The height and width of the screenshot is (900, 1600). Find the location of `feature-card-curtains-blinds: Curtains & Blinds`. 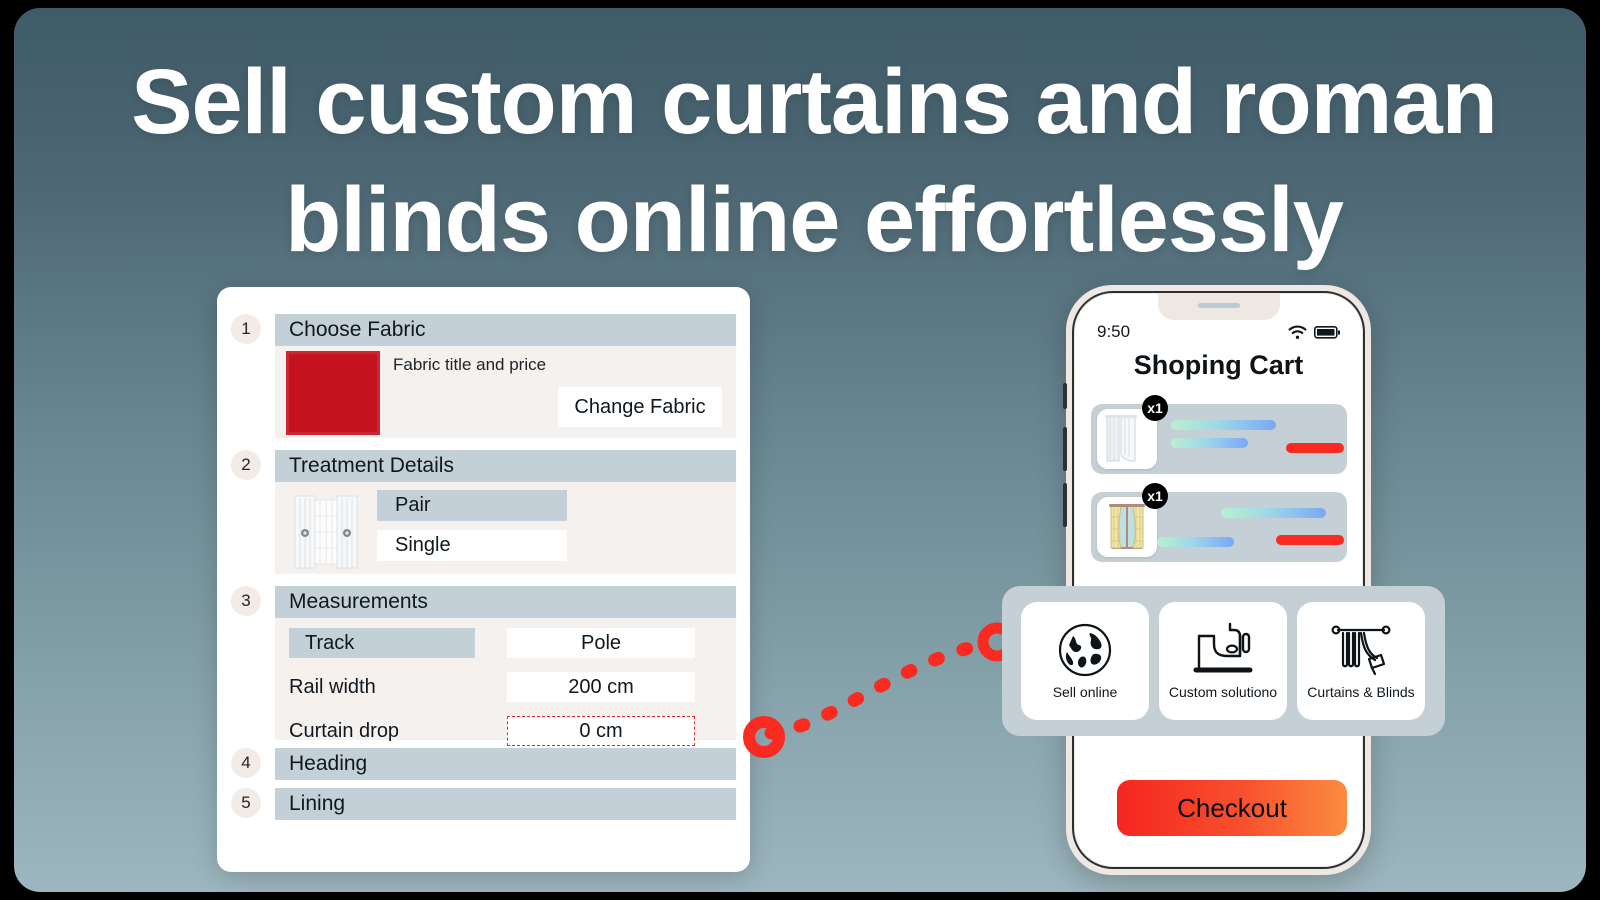

feature-card-curtains-blinds: Curtains & Blinds is located at coordinates (1361, 661).